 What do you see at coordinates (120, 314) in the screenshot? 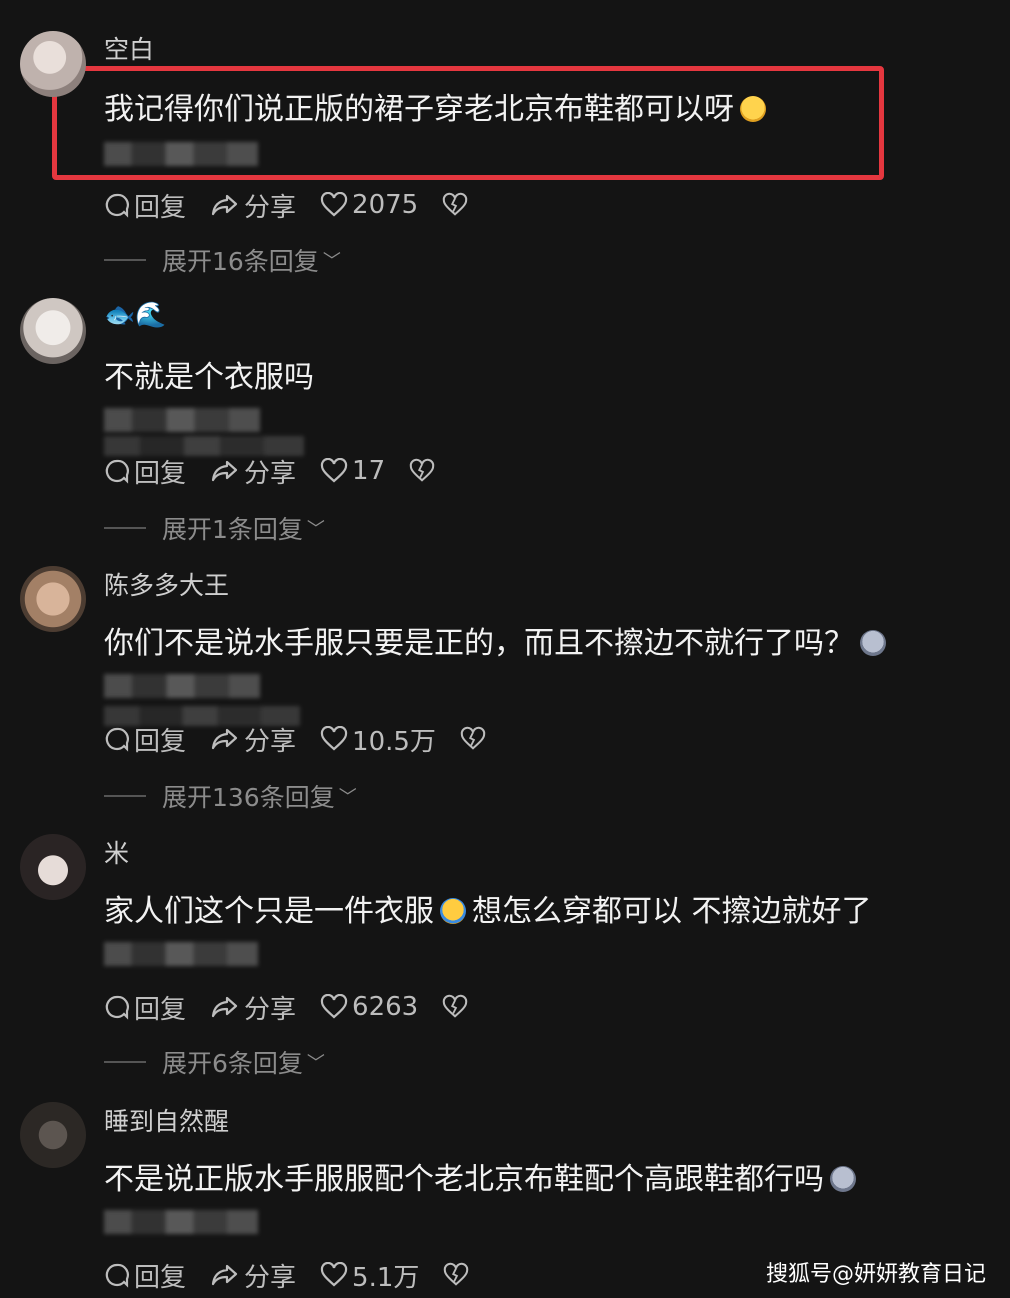
I see `fish-icon: 🐟` at bounding box center [120, 314].